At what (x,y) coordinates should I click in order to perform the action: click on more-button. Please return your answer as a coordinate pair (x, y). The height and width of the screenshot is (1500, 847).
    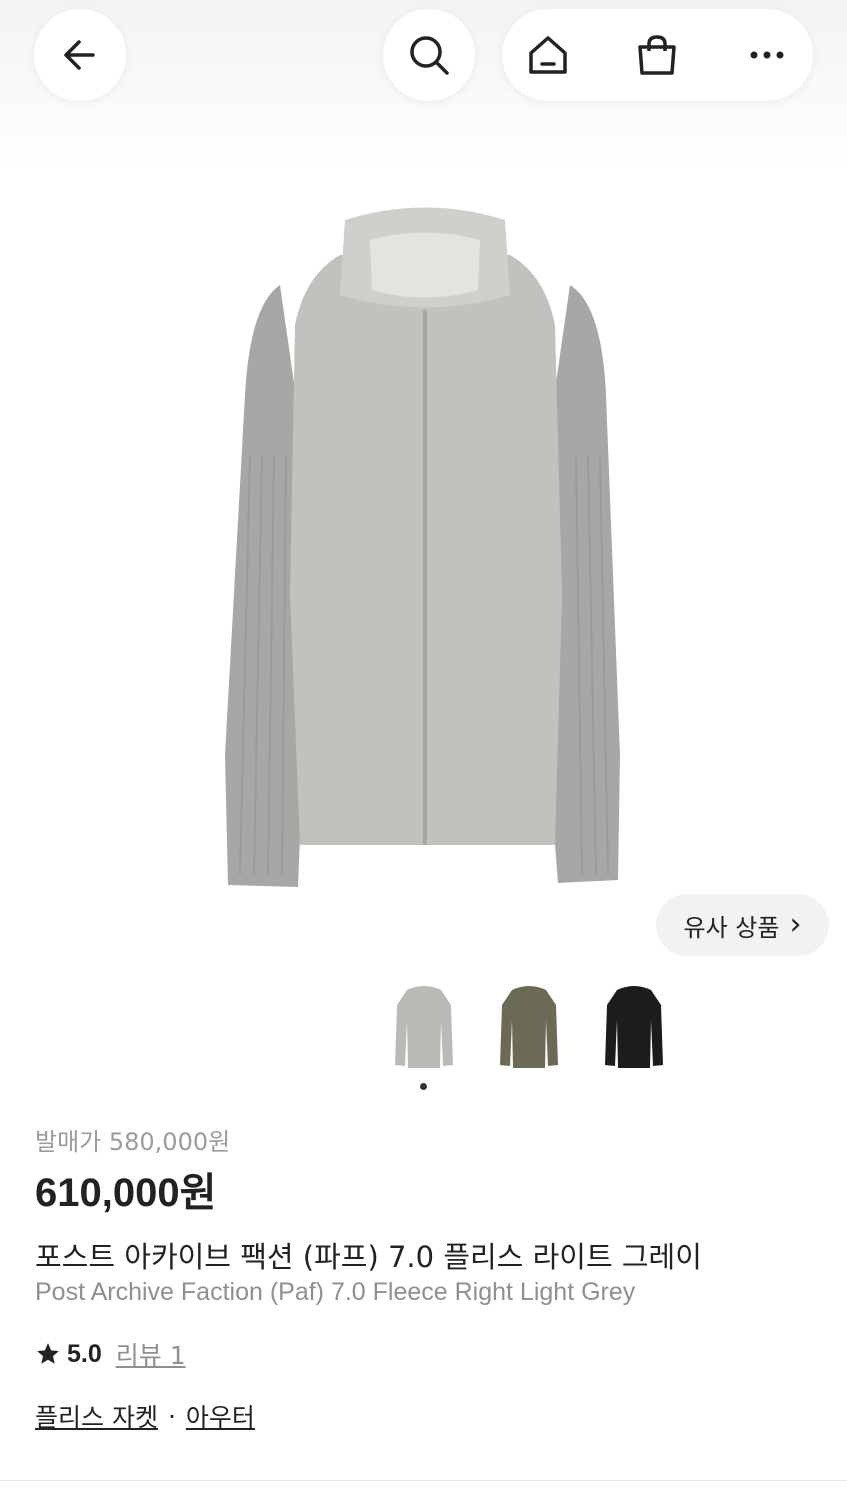
    Looking at the image, I should click on (767, 55).